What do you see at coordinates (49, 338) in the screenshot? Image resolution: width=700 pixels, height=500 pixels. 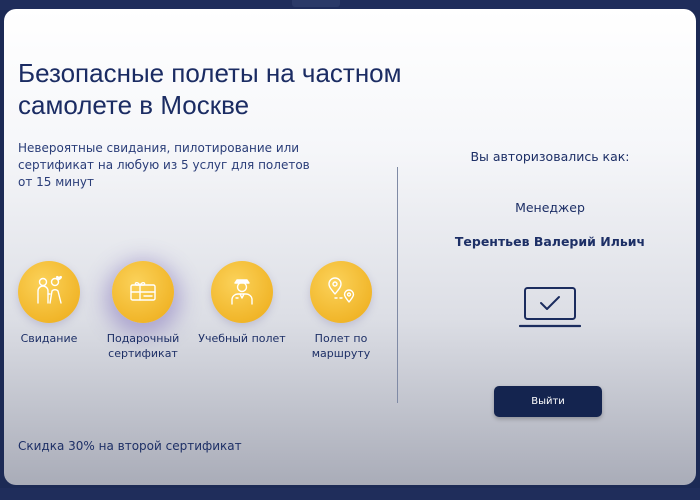 I see `service-label: Свидание` at bounding box center [49, 338].